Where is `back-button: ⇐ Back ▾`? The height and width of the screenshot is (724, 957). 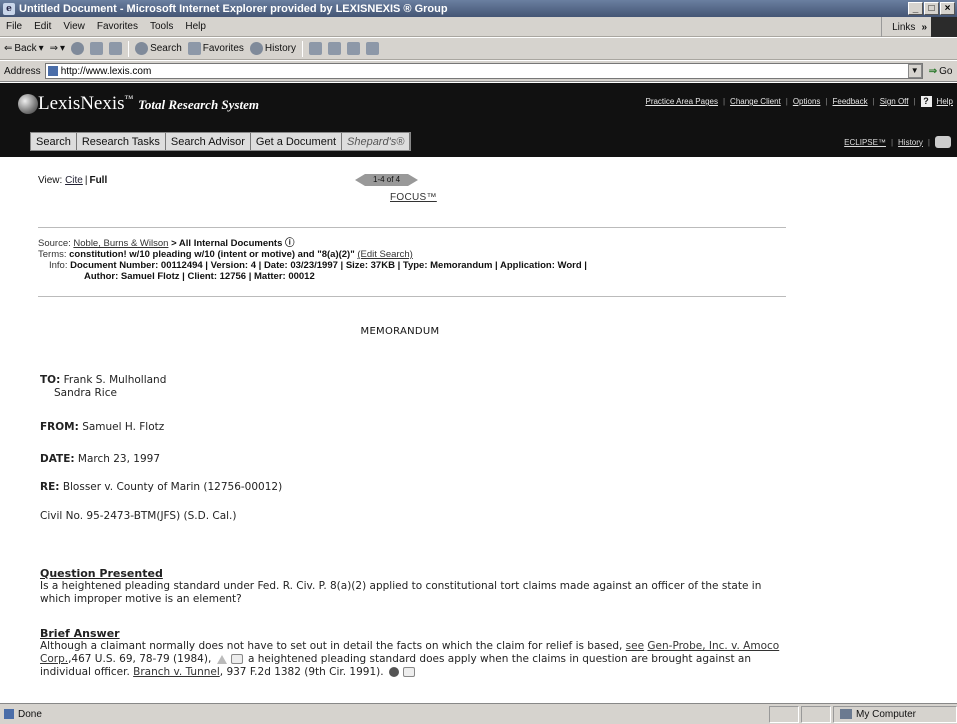
back-button: ⇐ Back ▾ is located at coordinates (24, 48).